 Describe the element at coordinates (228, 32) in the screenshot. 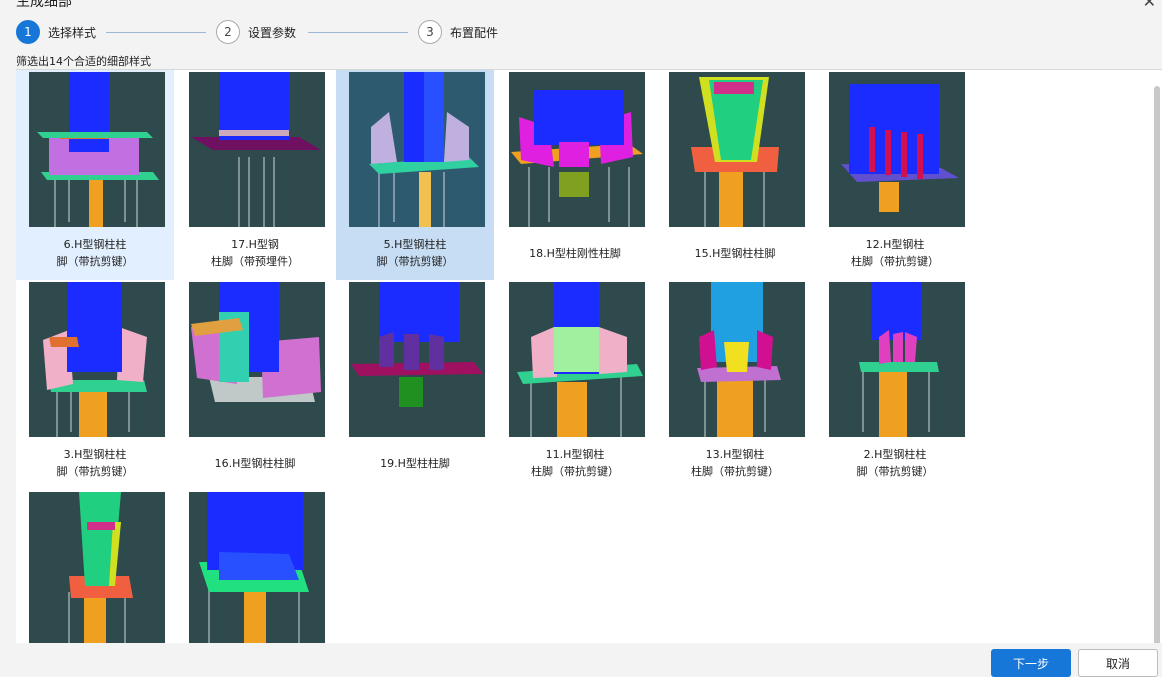

I see `step-2-number: 2` at that location.